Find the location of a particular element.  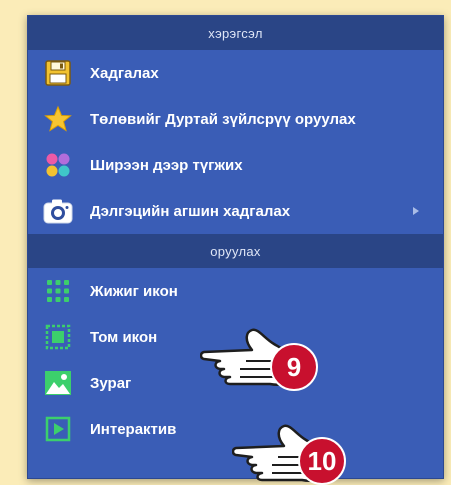

small-icons-grid-icon is located at coordinates (58, 291).